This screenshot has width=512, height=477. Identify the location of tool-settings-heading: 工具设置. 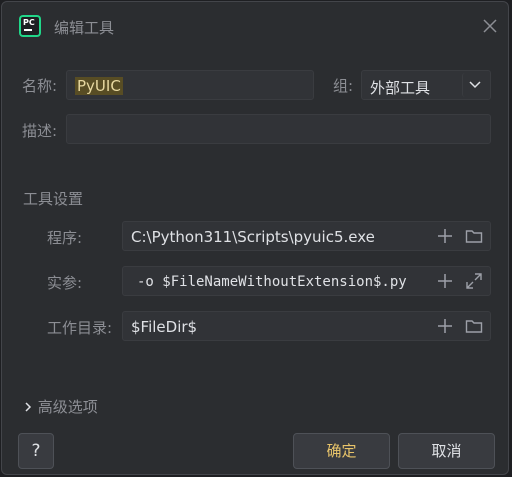
(53, 199).